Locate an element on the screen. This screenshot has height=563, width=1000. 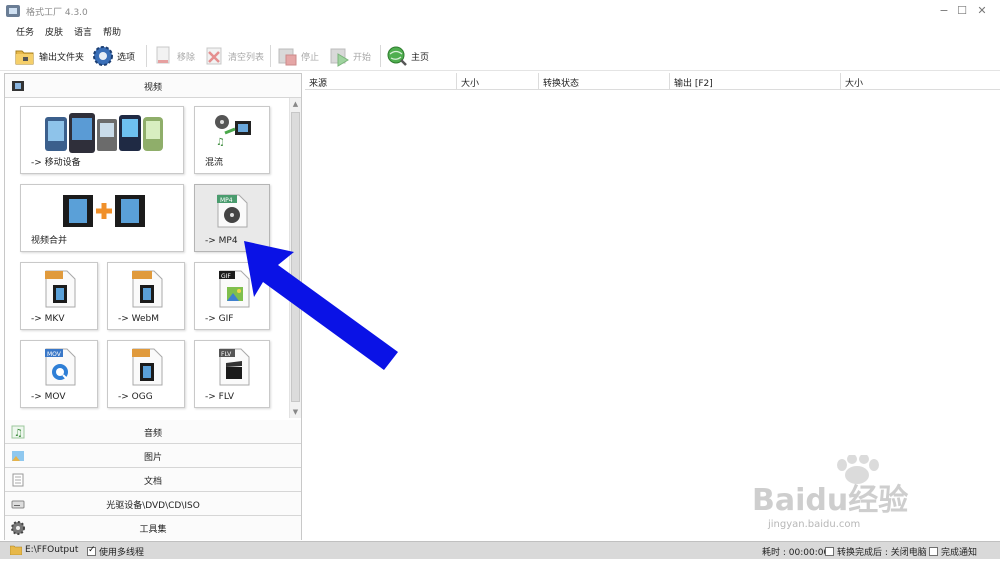
scroll-down-icon: ▼ is located at coordinates (295, 412).